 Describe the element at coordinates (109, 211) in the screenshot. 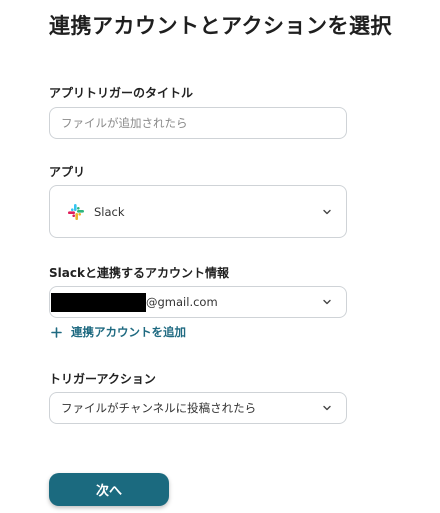

I see `app-select-value: Slack` at that location.